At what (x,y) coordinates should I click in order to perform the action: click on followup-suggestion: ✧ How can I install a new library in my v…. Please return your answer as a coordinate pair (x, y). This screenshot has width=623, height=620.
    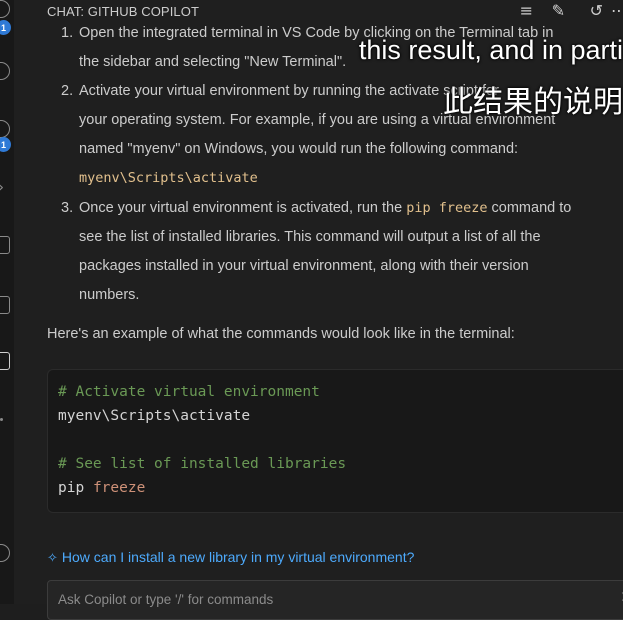
    Looking at the image, I should click on (230, 557).